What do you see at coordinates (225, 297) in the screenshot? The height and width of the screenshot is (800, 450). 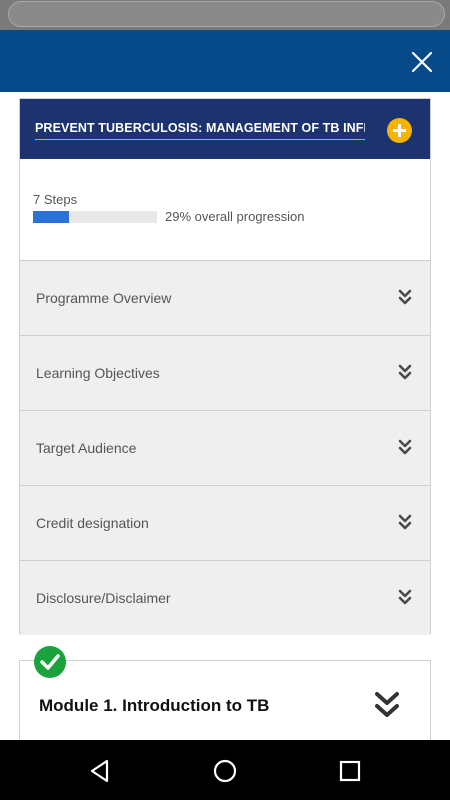 I see `section-programme-overview: Programme Overview` at bounding box center [225, 297].